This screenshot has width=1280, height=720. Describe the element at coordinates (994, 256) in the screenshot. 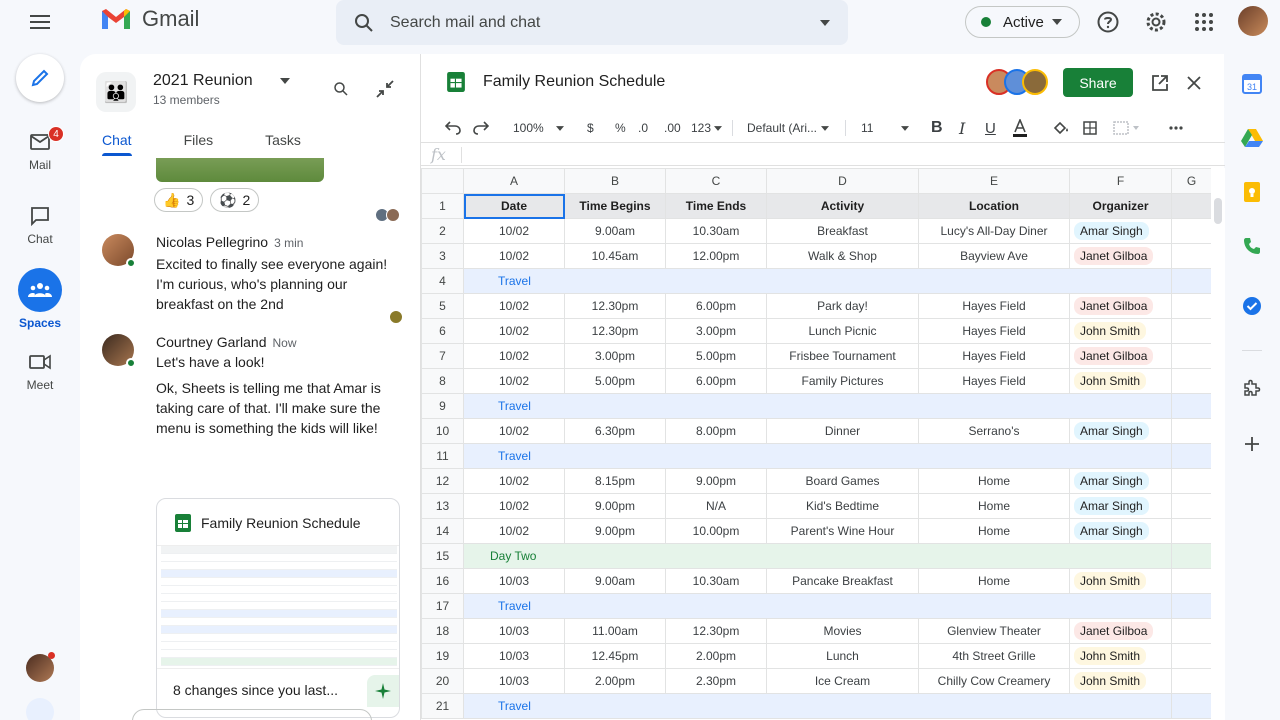

I see `cell: Bayview Ave` at that location.